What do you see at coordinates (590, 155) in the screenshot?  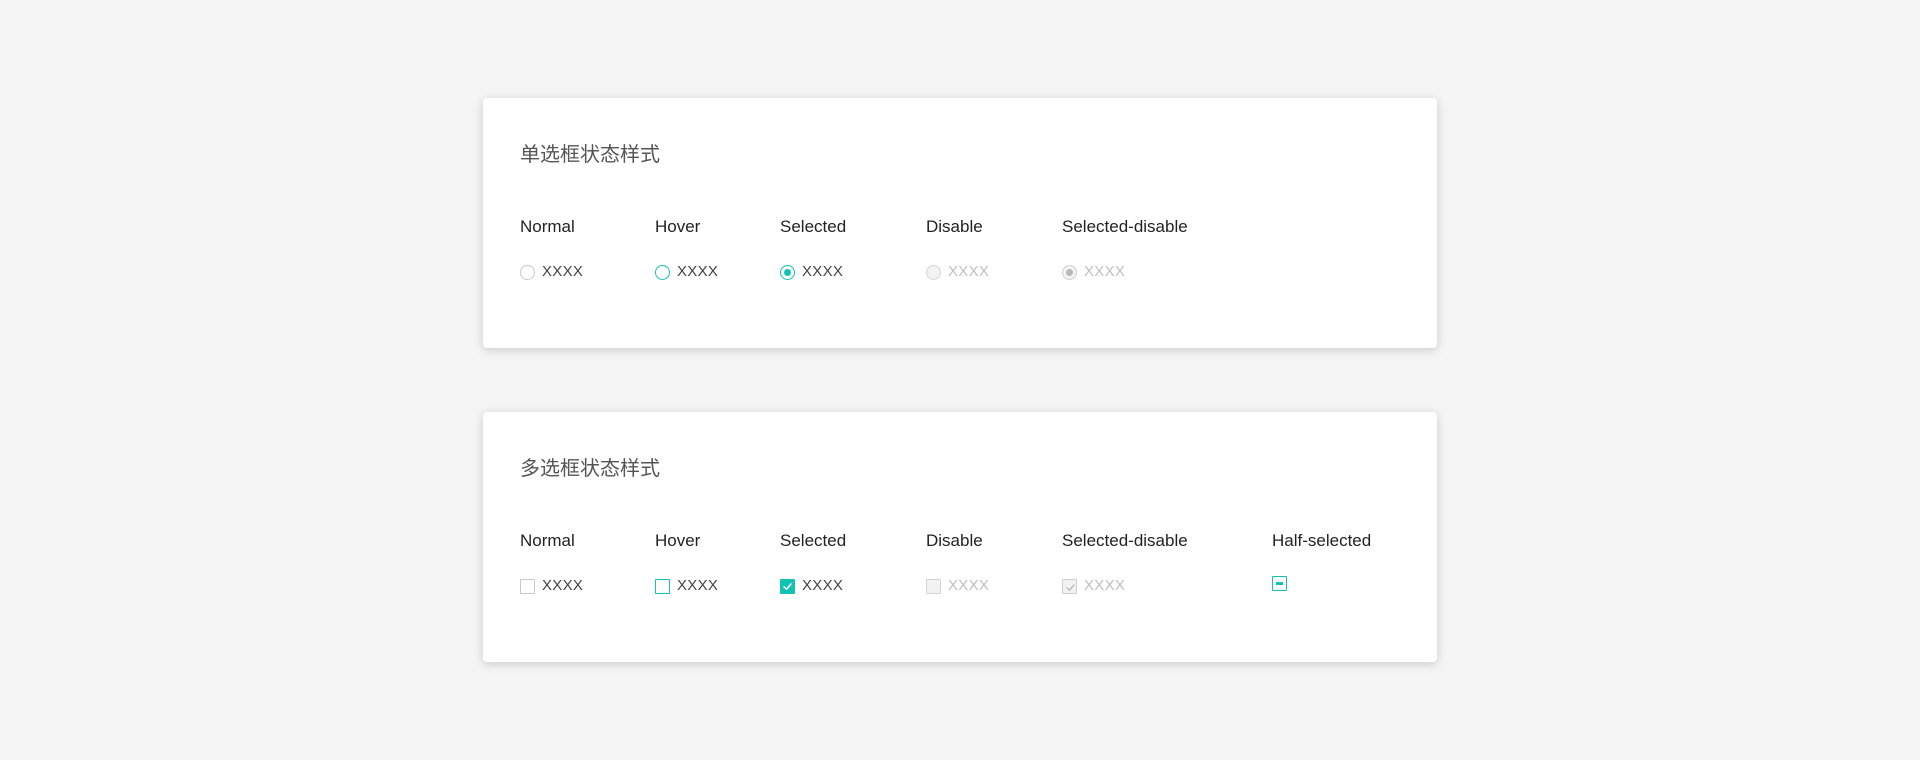 I see `radio-section-title: 单选框状态样式` at bounding box center [590, 155].